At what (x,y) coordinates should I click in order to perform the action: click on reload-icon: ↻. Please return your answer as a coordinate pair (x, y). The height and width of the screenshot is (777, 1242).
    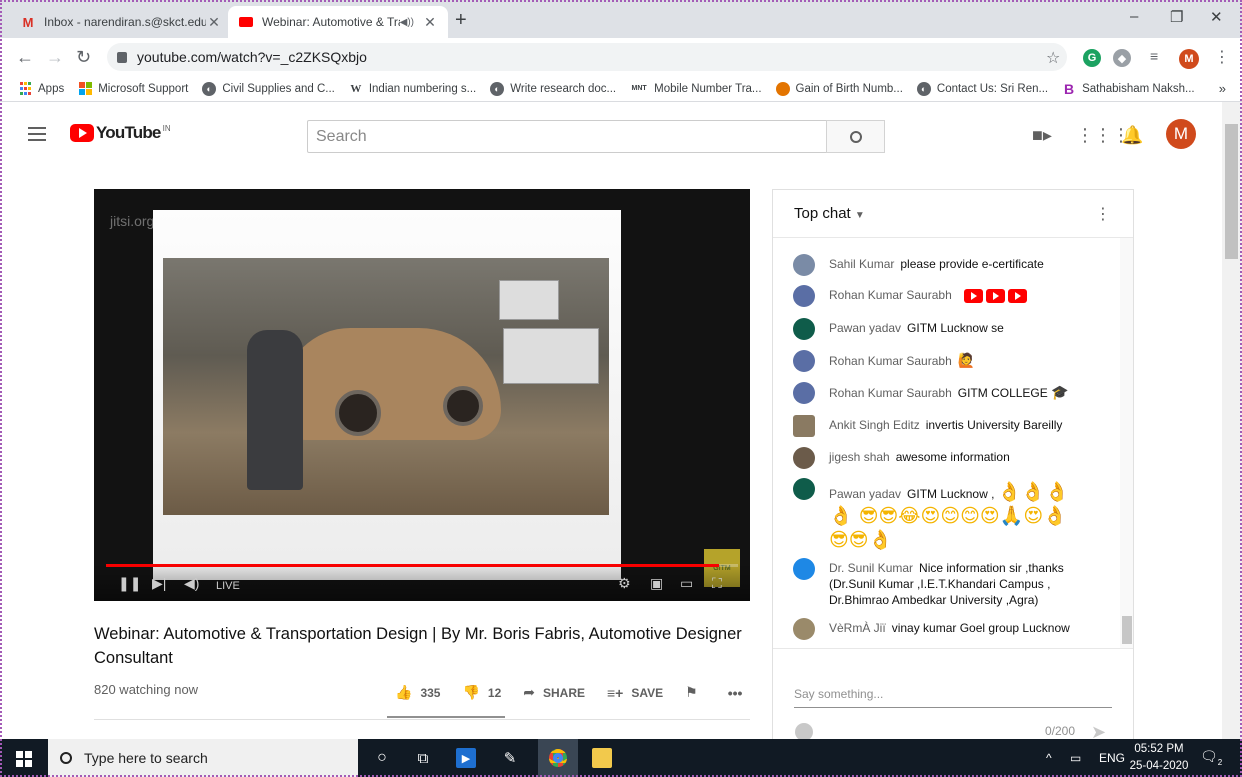
    Looking at the image, I should click on (83, 57).